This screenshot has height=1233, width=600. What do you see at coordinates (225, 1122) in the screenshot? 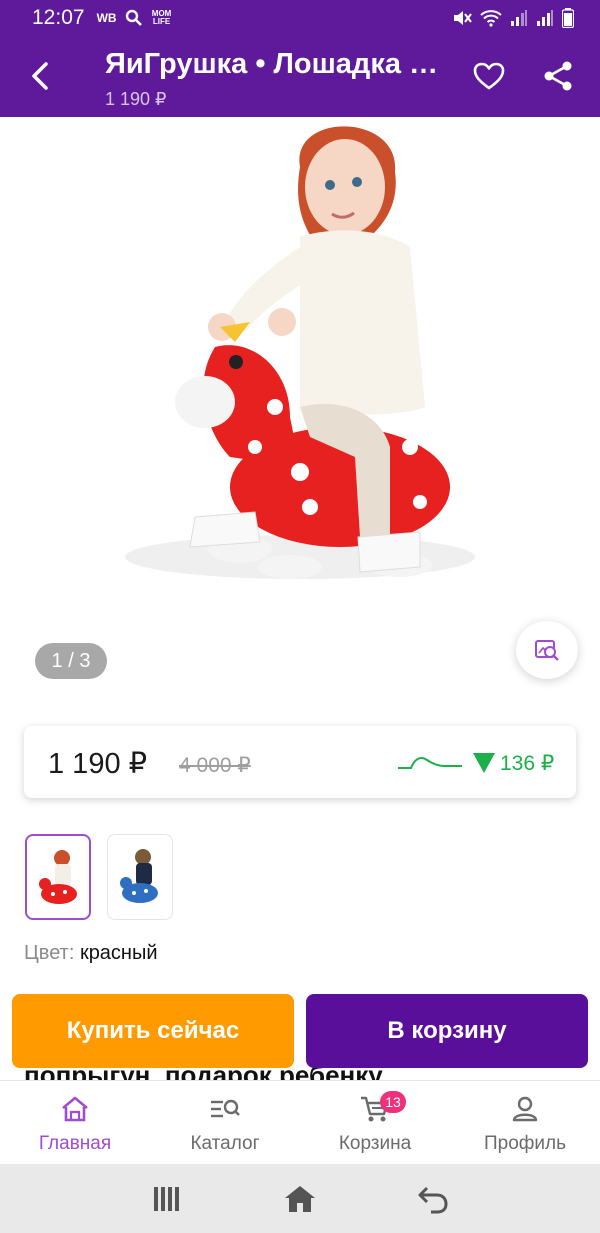
I see `nav-item-catalog: Каталог` at bounding box center [225, 1122].